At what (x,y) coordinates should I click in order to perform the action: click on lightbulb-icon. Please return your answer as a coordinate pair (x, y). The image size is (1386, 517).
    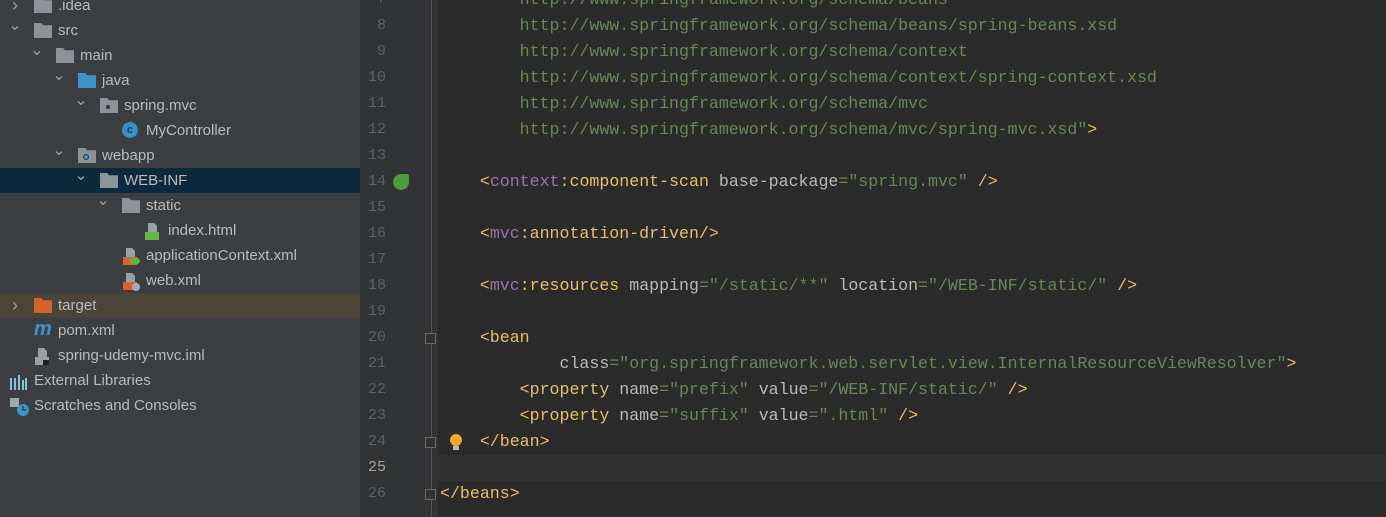
    Looking at the image, I should click on (456, 442).